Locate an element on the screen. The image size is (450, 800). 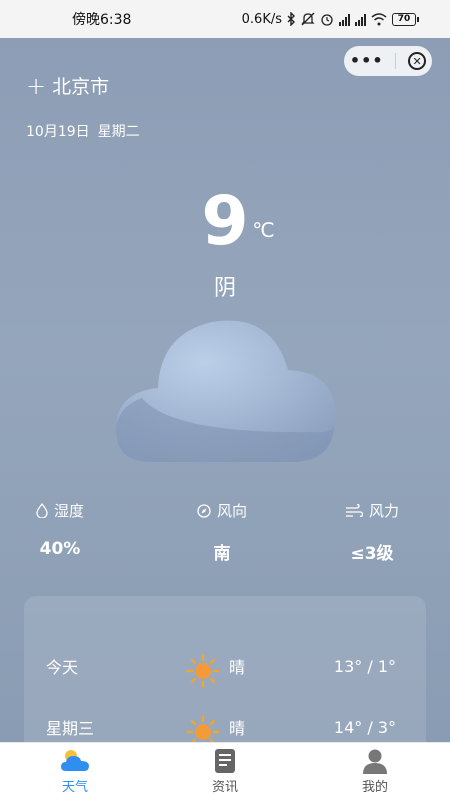
mini-program-capsule: ••• ✕ is located at coordinates (388, 61).